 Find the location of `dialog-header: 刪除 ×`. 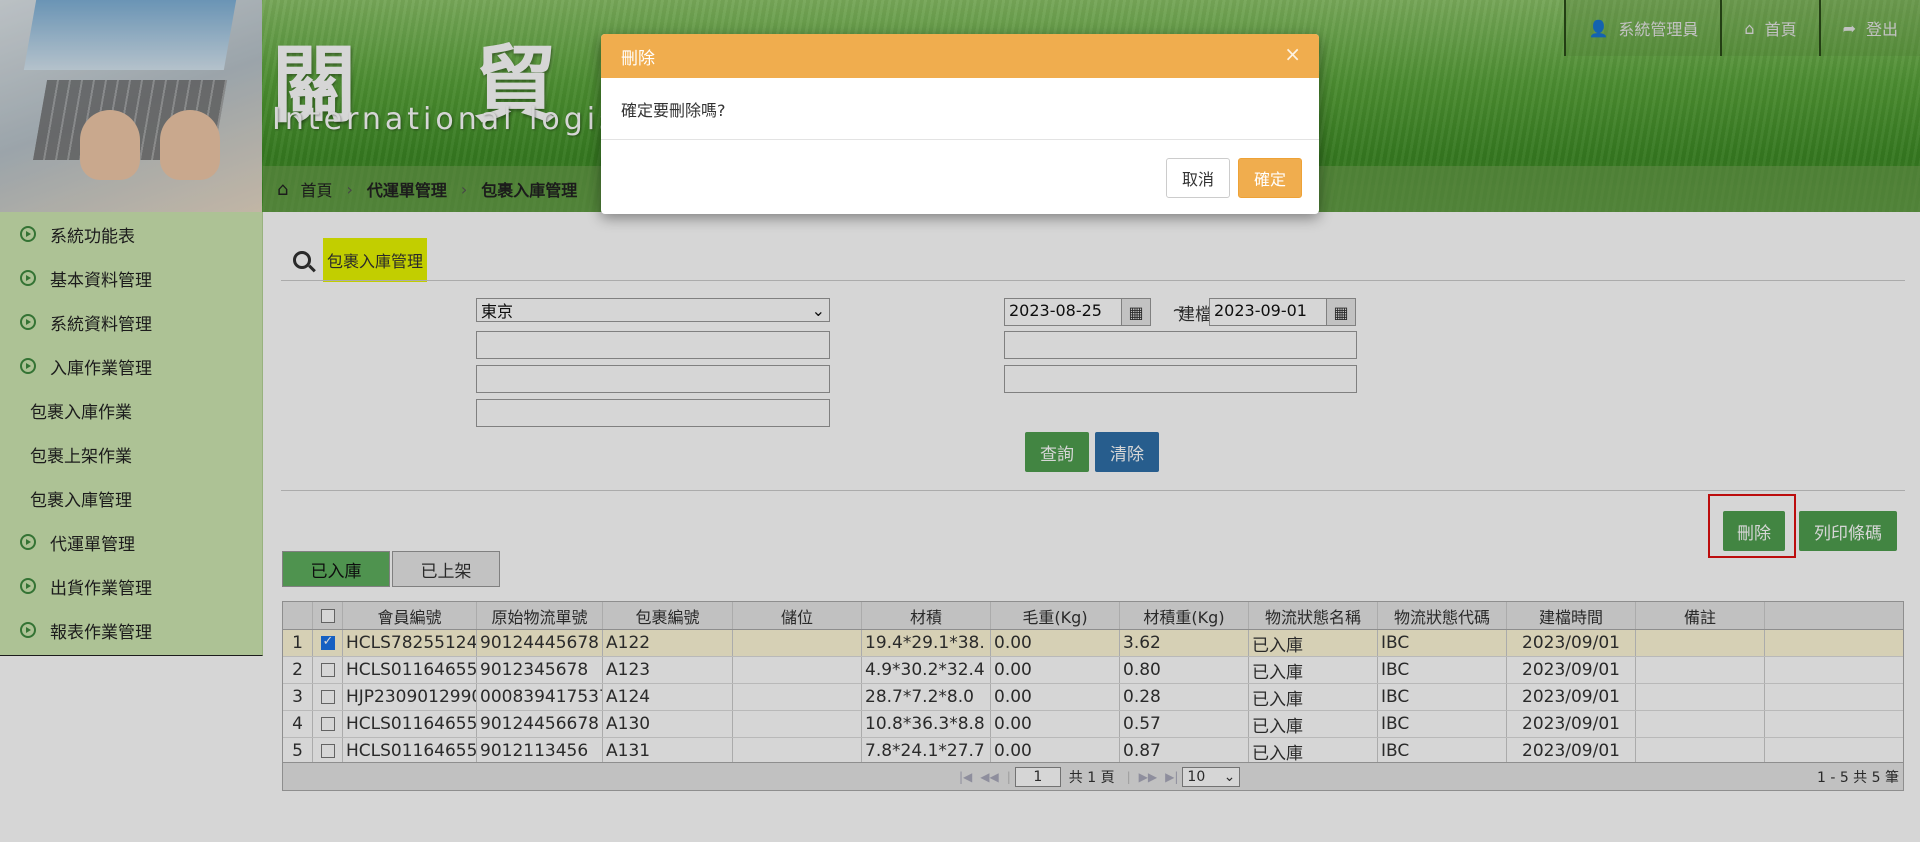

dialog-header: 刪除 × is located at coordinates (960, 56).